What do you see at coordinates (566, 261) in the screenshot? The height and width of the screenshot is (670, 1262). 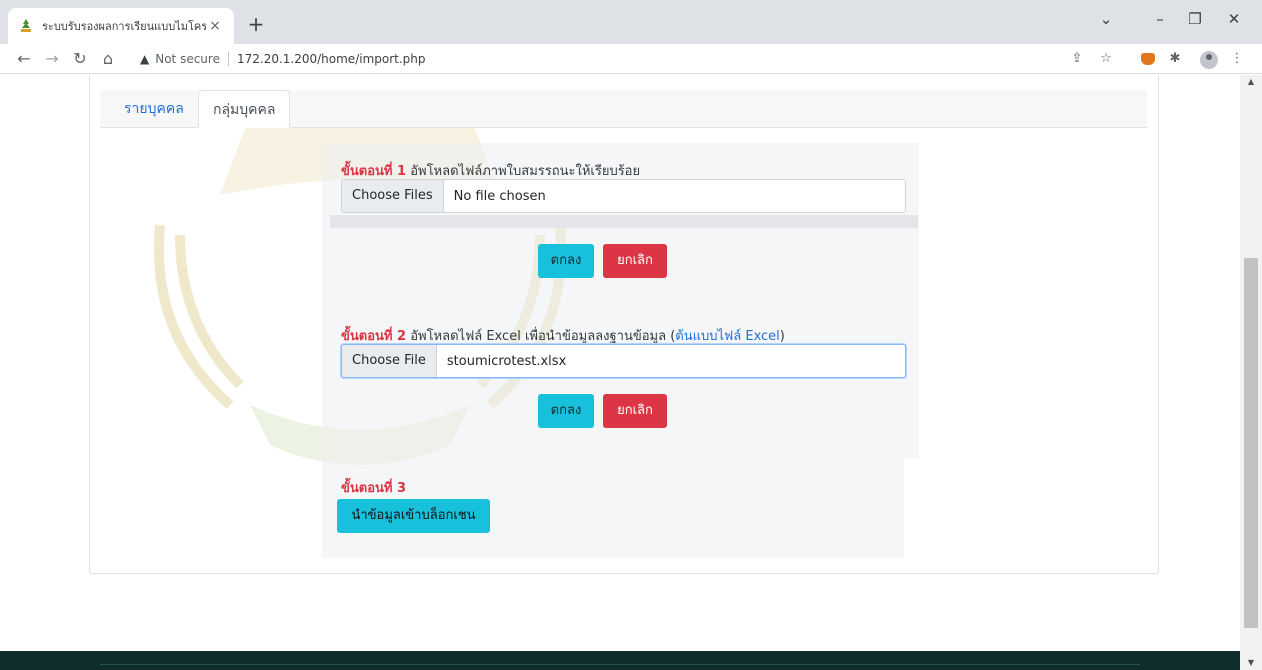 I see `step1-ok-button: ตกลง` at bounding box center [566, 261].